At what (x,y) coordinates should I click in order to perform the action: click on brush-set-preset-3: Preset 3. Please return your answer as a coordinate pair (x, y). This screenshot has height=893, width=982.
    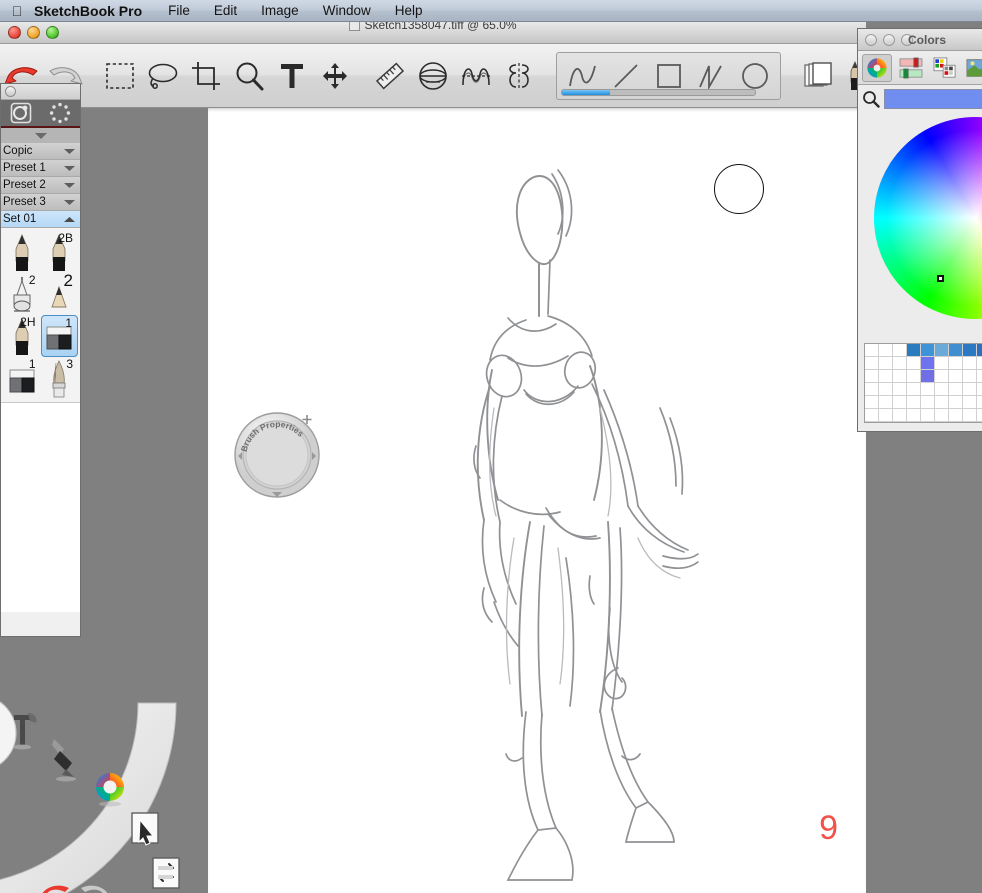
    Looking at the image, I should click on (40, 202).